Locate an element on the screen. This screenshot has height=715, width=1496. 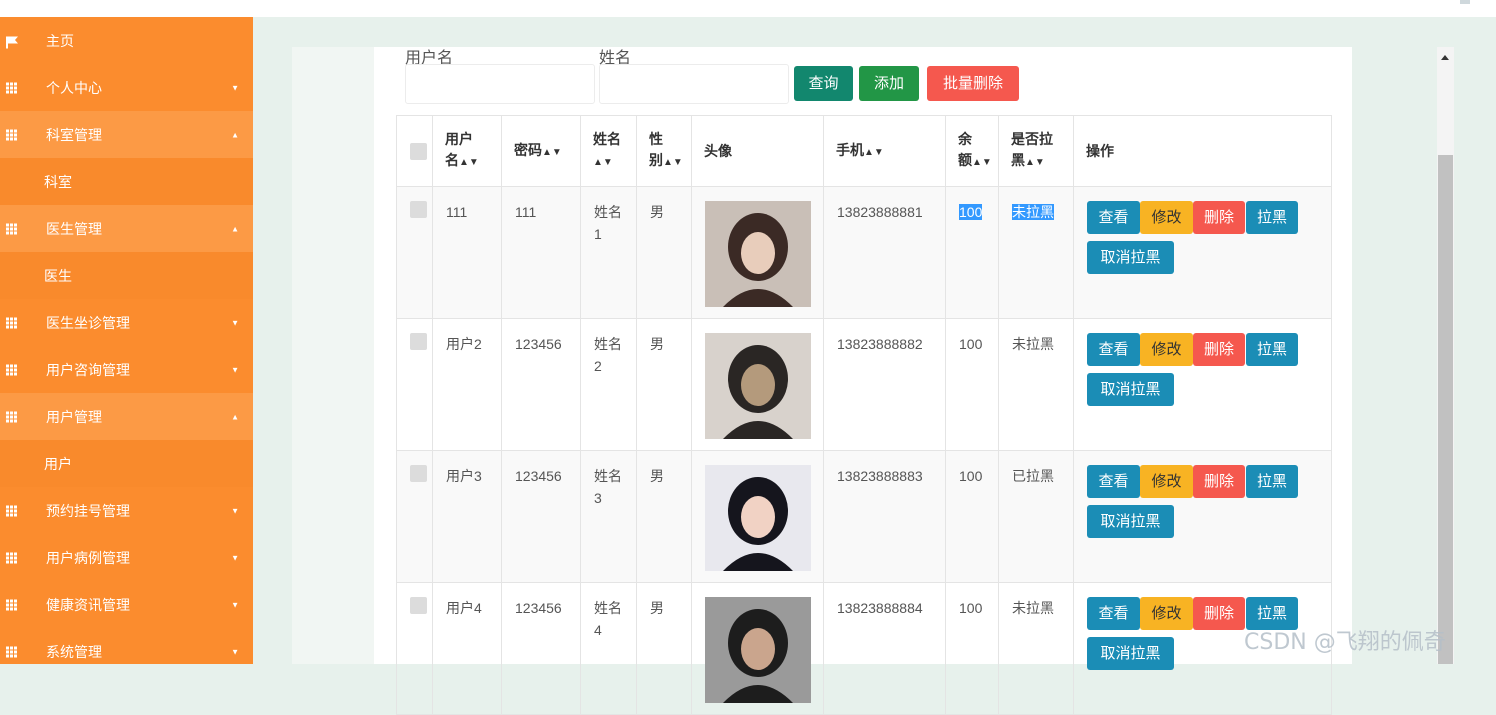
header-password: 密码▲▼ is located at coordinates (541, 151).